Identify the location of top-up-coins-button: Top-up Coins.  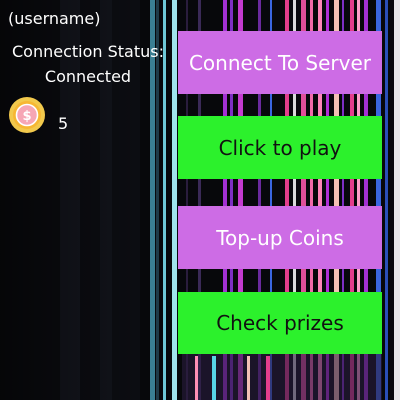
(280, 237).